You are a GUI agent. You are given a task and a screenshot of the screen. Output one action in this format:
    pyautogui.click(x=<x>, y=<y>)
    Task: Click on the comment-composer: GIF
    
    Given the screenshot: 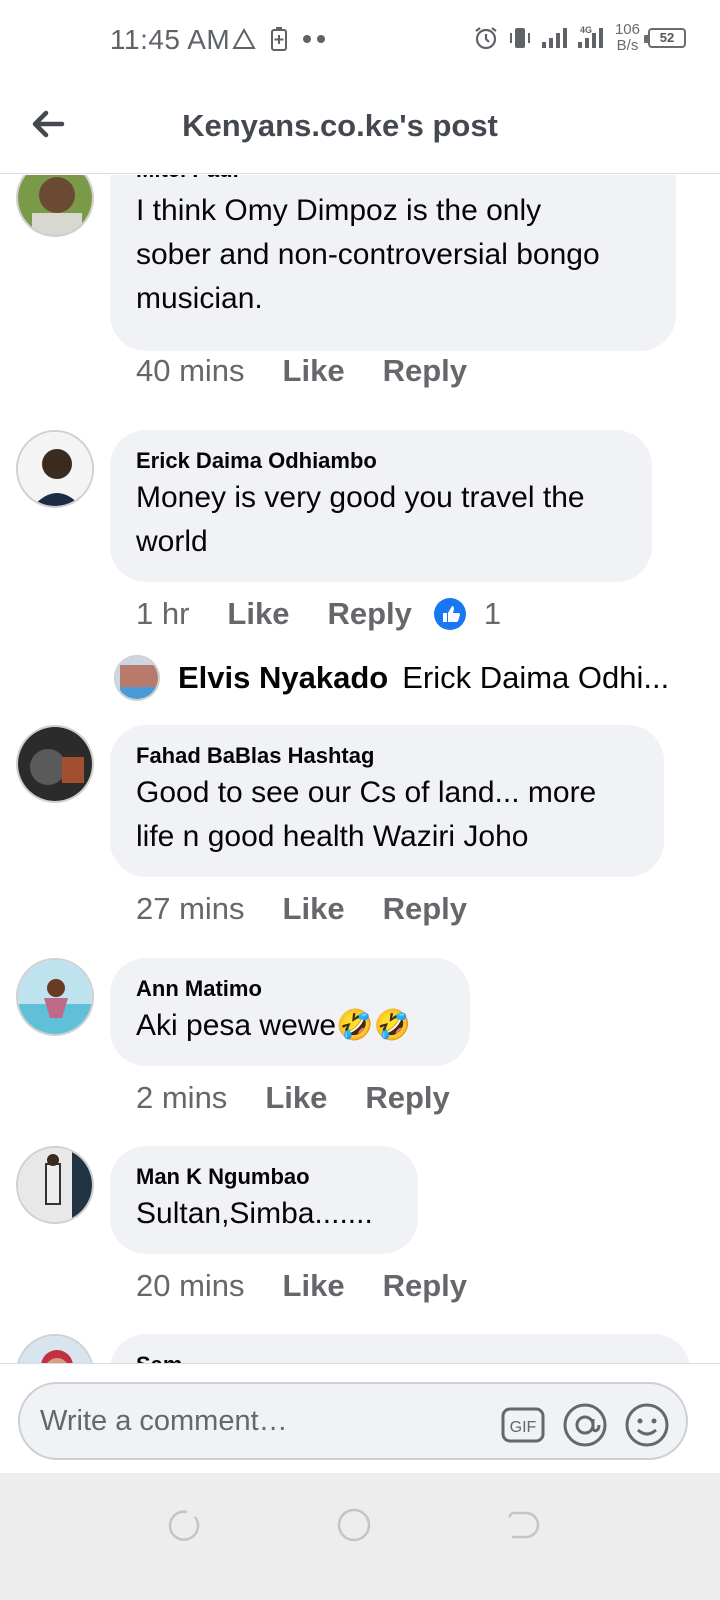 What is the action you would take?
    pyautogui.click(x=353, y=1421)
    